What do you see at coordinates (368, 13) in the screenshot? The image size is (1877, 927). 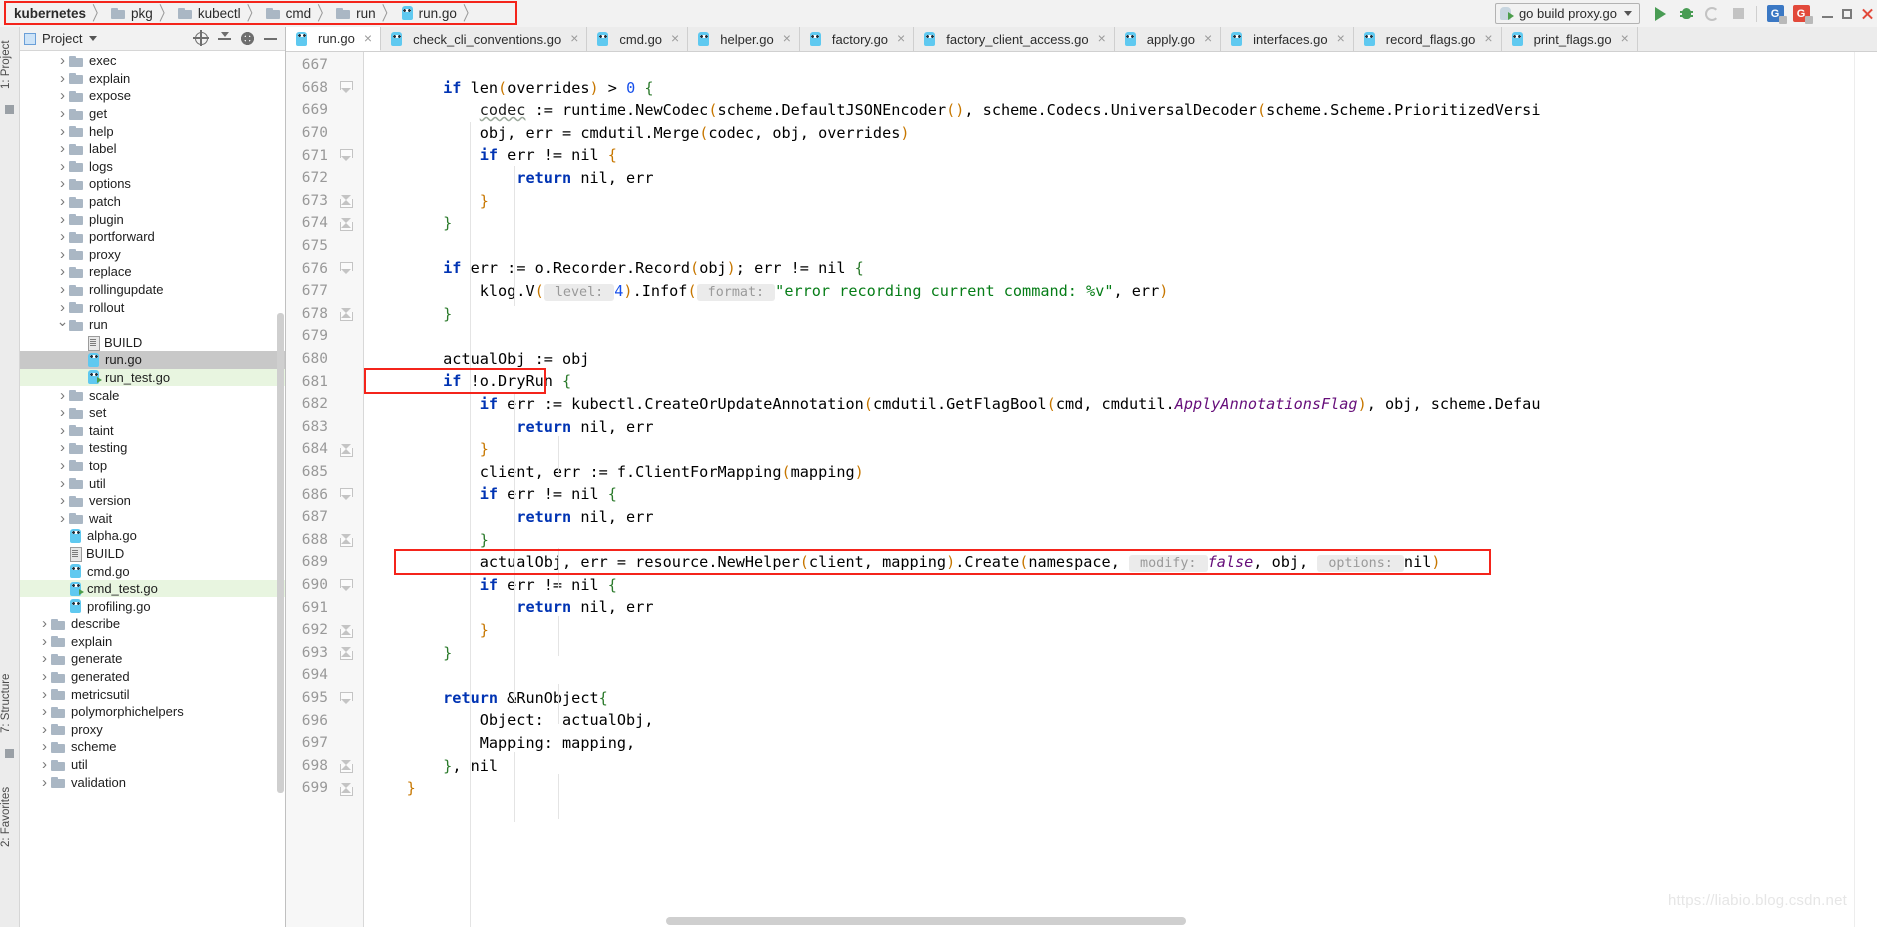 I see `breadcrumb-item-run: run 〉` at bounding box center [368, 13].